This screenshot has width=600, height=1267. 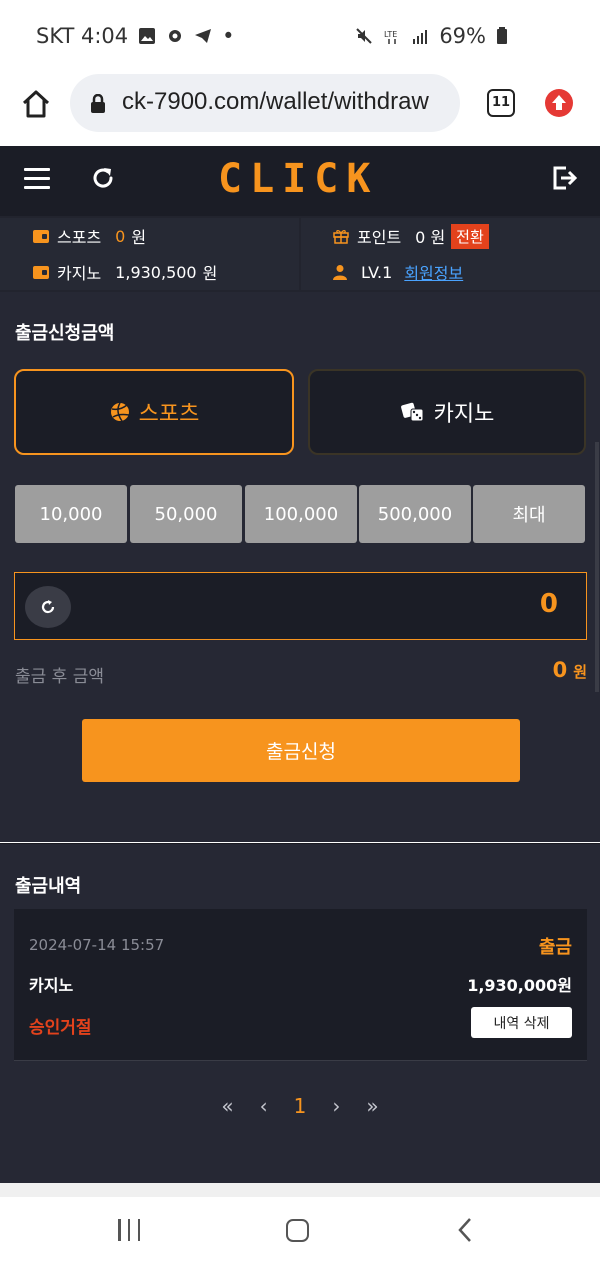 I want to click on scrollbar, so click(x=597, y=567).